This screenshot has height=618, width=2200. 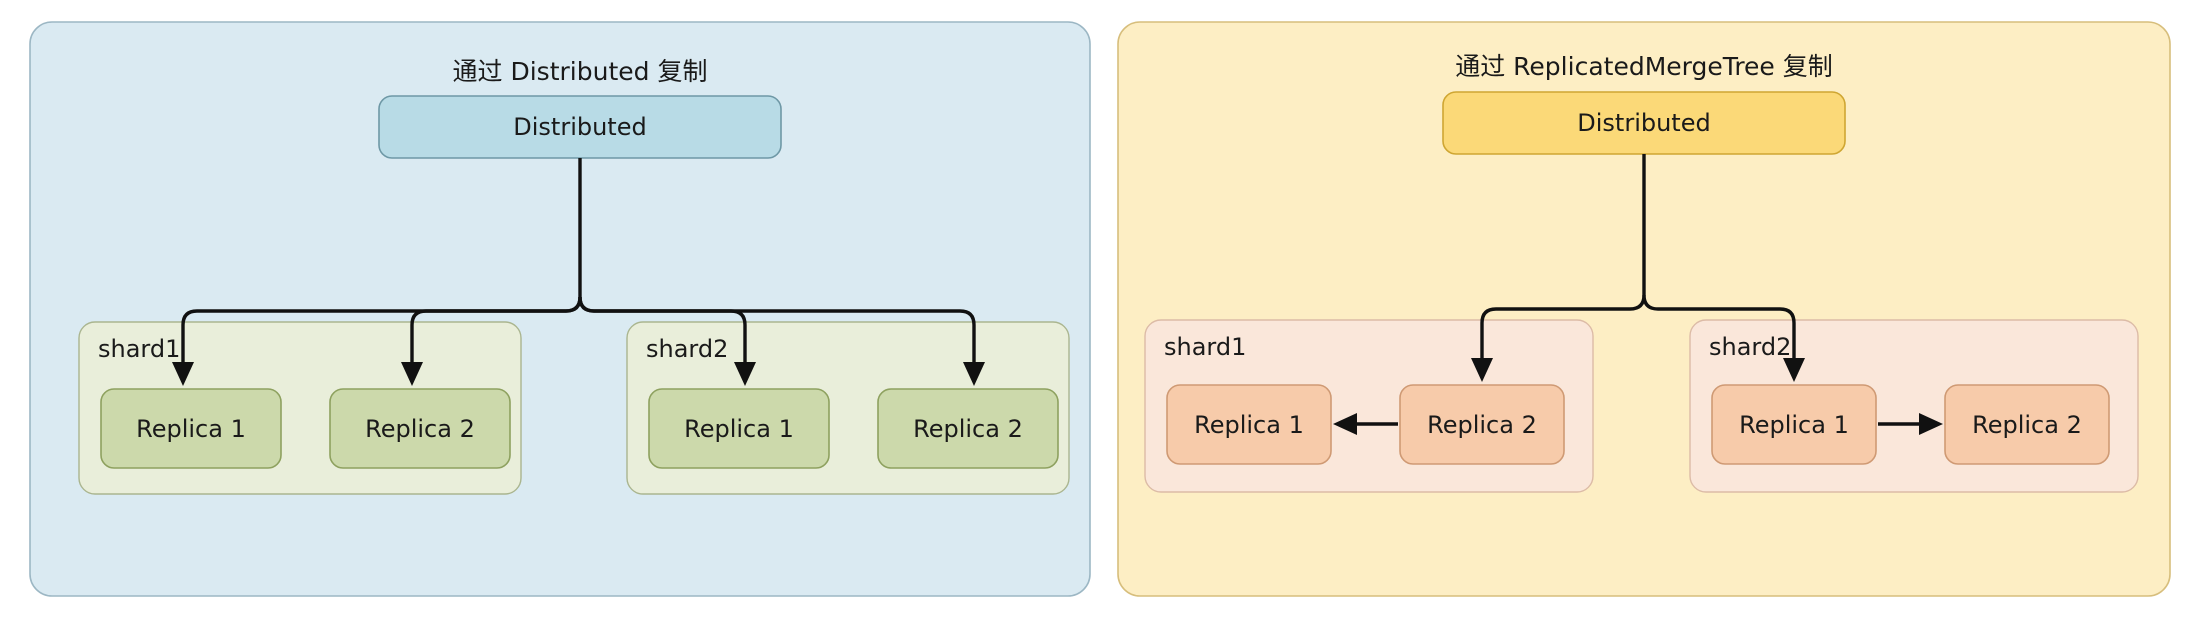 I want to click on node-shard2-replica1-right-label: Replica 1, so click(x=1794, y=425).